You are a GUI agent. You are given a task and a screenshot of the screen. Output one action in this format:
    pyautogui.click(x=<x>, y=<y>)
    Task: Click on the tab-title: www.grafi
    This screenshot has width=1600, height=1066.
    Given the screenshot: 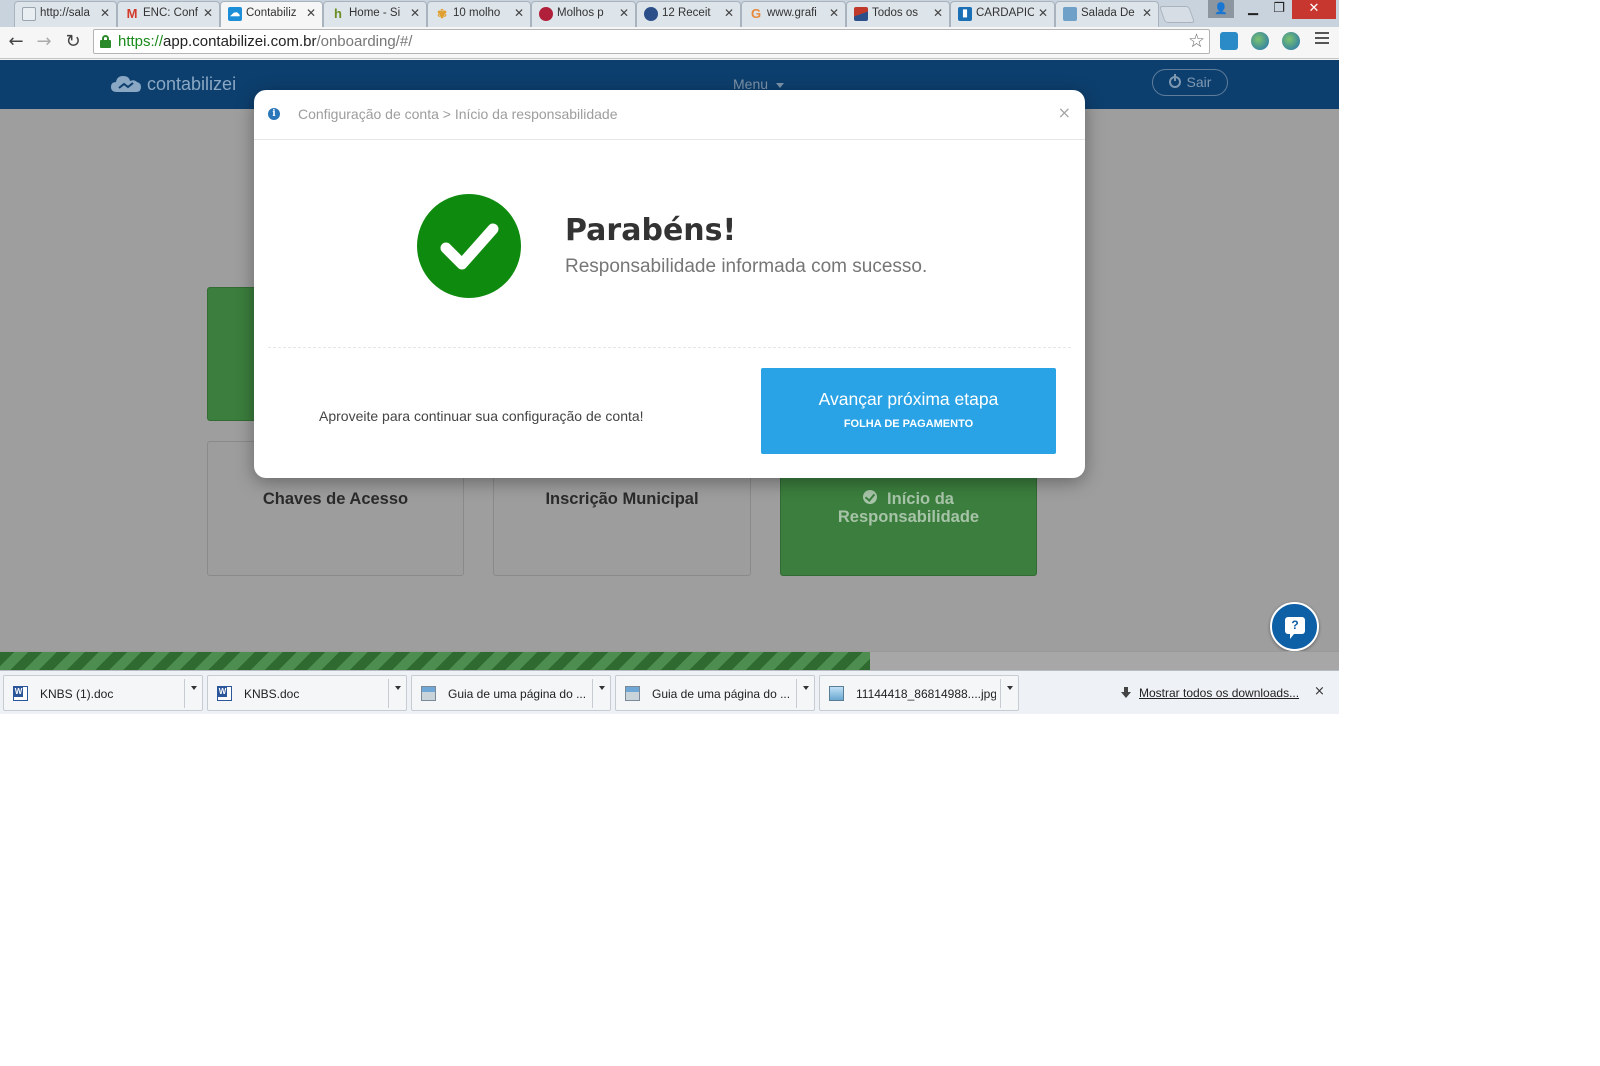 What is the action you would take?
    pyautogui.click(x=792, y=13)
    